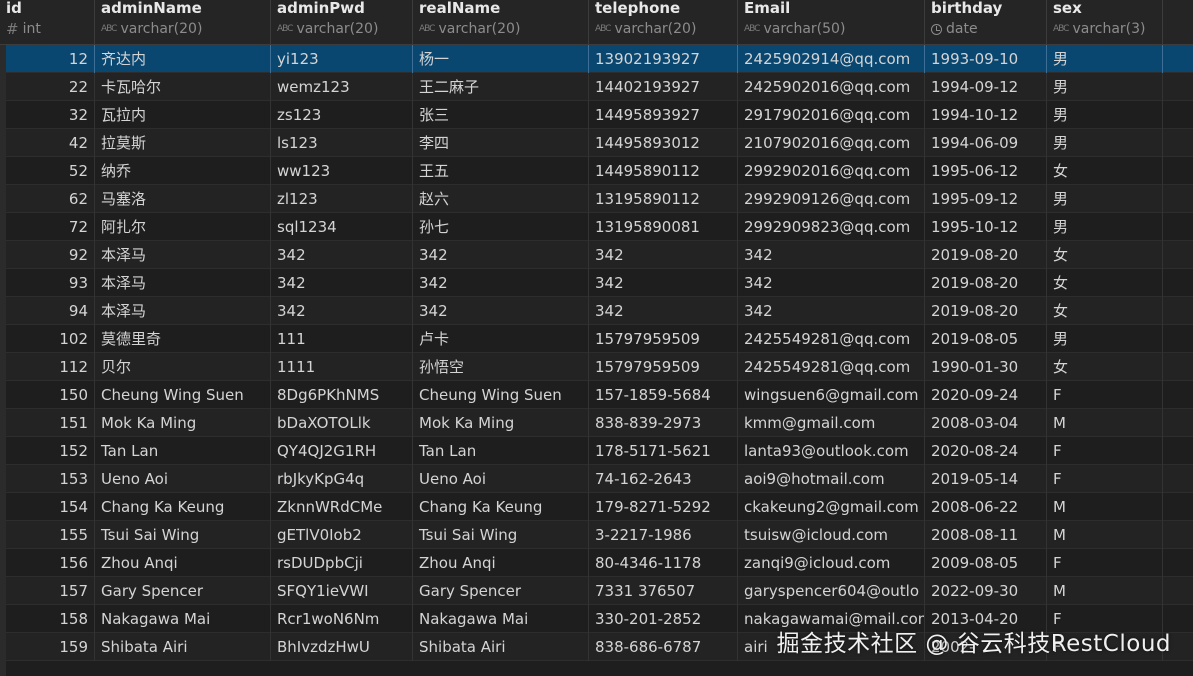 The height and width of the screenshot is (676, 1193). What do you see at coordinates (501, 339) in the screenshot?
I see `cell-realName: 卢卡` at bounding box center [501, 339].